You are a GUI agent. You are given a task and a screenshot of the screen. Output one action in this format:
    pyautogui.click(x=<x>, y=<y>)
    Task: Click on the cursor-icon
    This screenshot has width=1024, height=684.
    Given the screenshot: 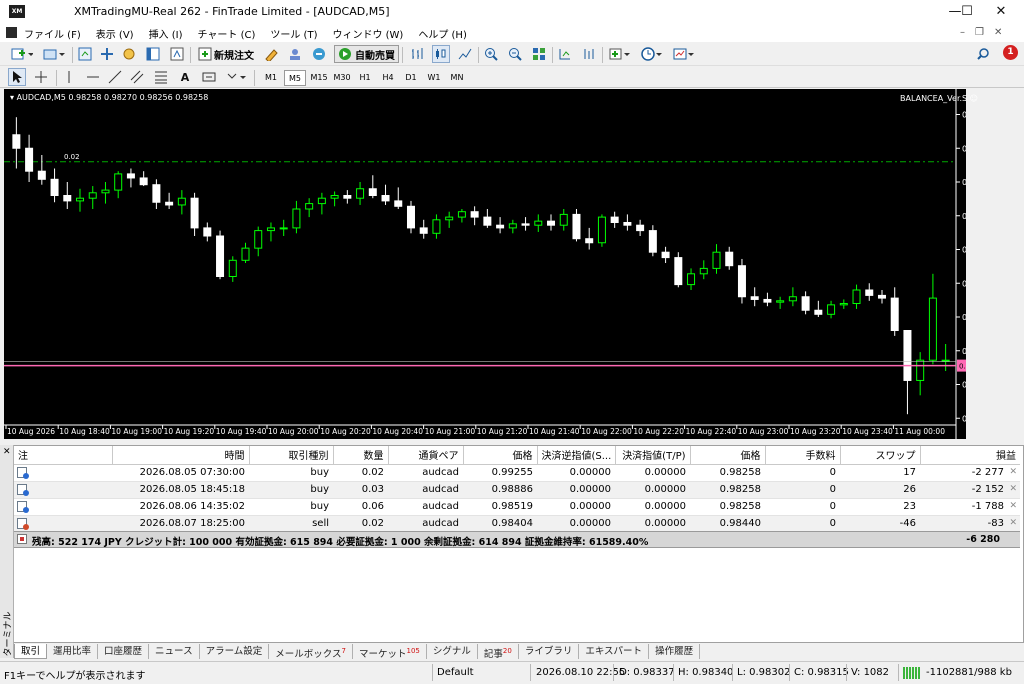 What is the action you would take?
    pyautogui.click(x=17, y=77)
    